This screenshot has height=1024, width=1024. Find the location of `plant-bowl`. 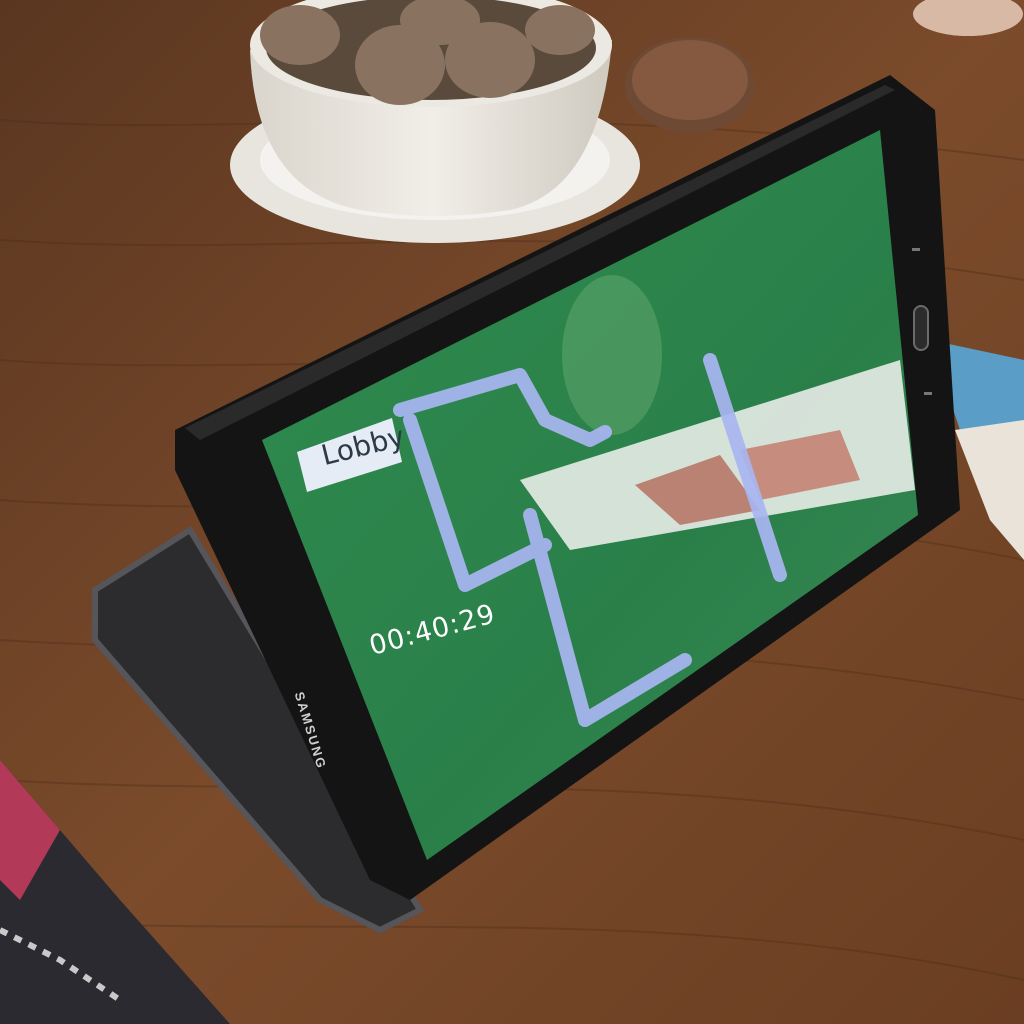

plant-bowl is located at coordinates (435, 121).